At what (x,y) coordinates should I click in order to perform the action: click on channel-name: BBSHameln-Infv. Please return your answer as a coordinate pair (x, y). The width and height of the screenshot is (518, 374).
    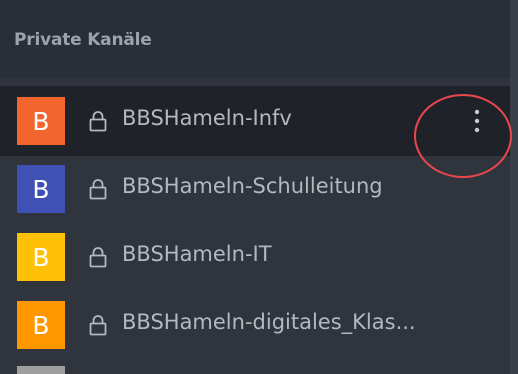
    Looking at the image, I should click on (207, 118).